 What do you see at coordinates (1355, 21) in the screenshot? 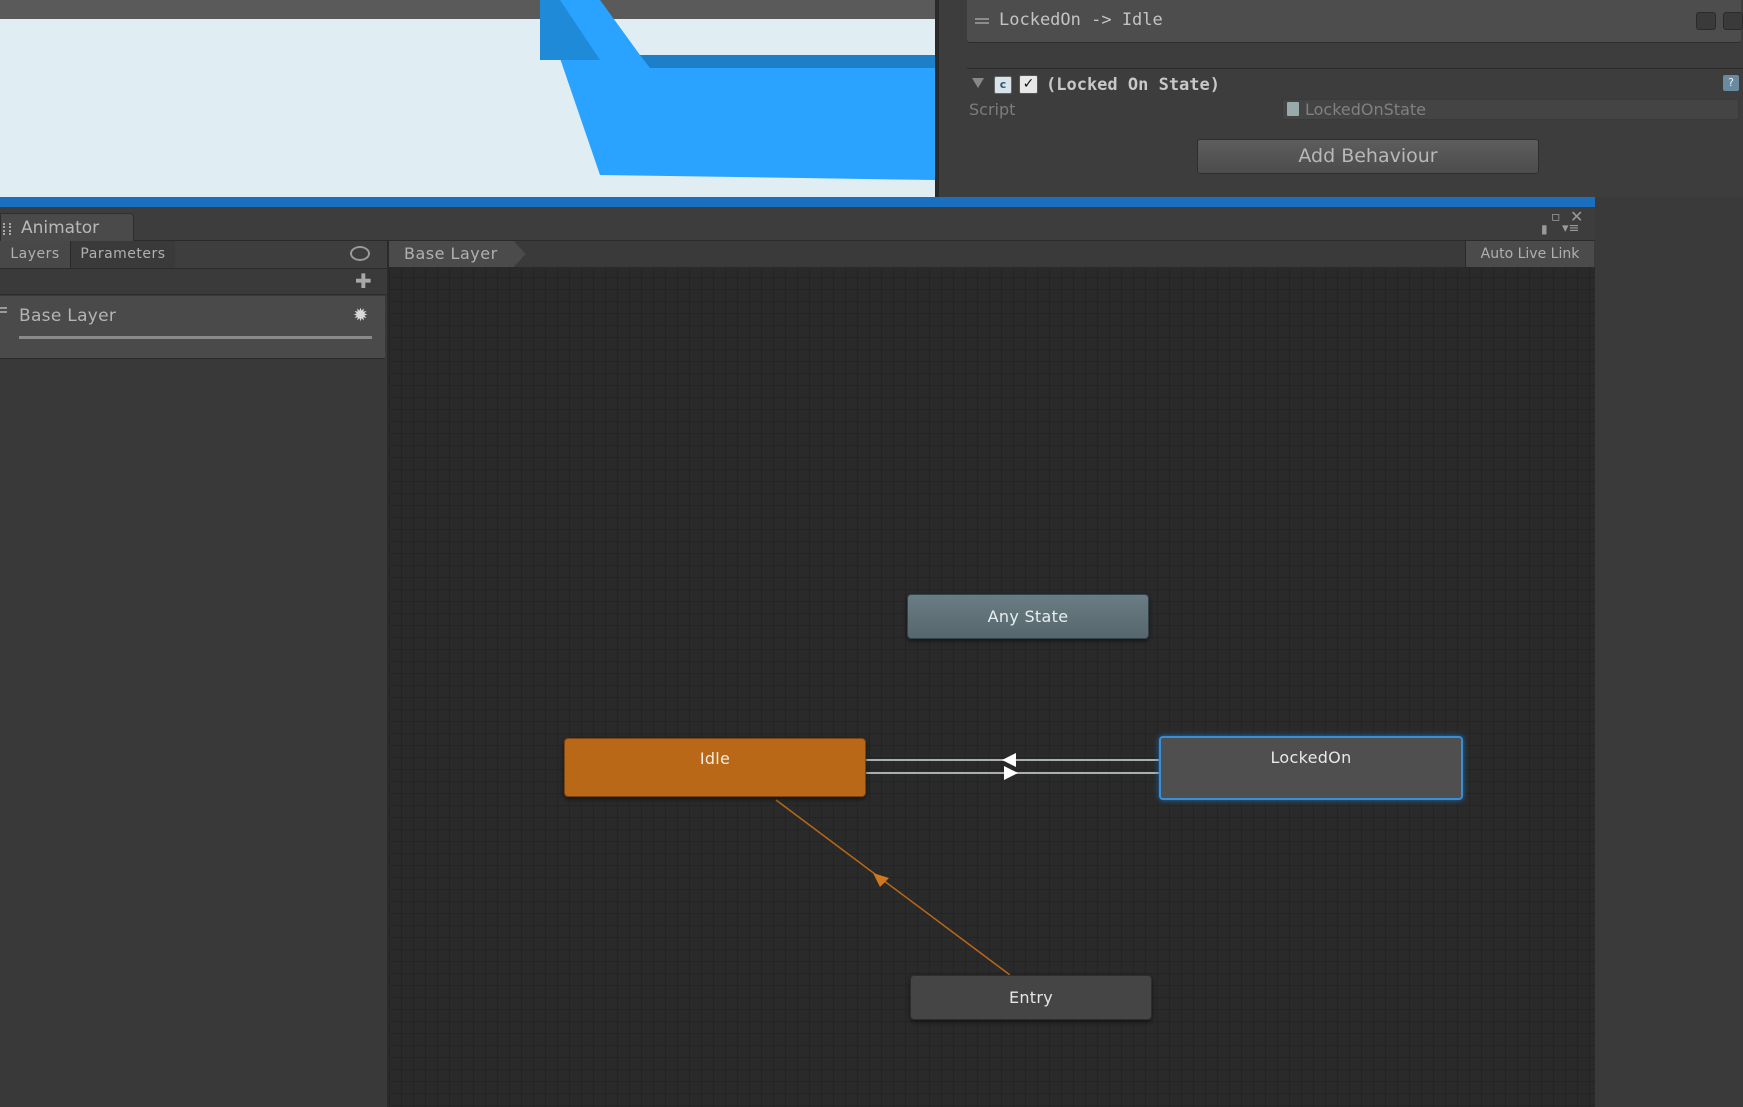
I see `transition-header: LockedOn -> Idle` at bounding box center [1355, 21].